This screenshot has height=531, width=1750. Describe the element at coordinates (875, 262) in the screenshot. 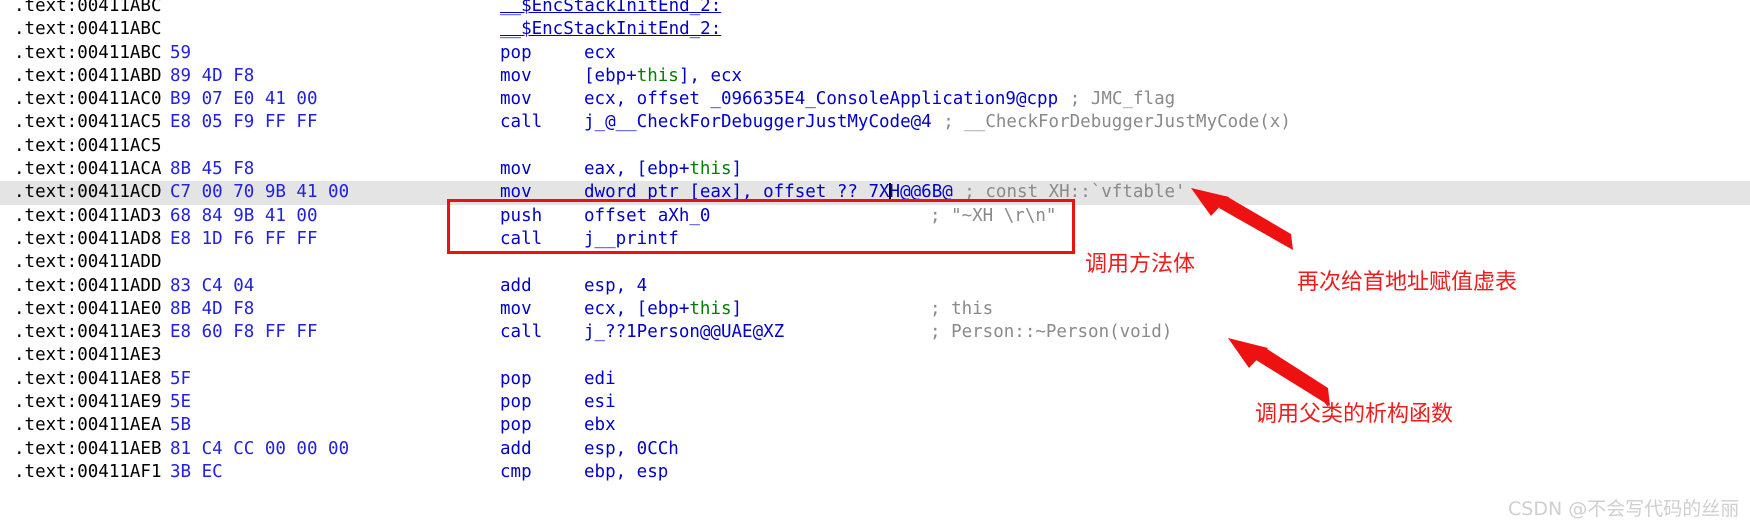

I see `disasm-row: .text:00411ADD` at that location.